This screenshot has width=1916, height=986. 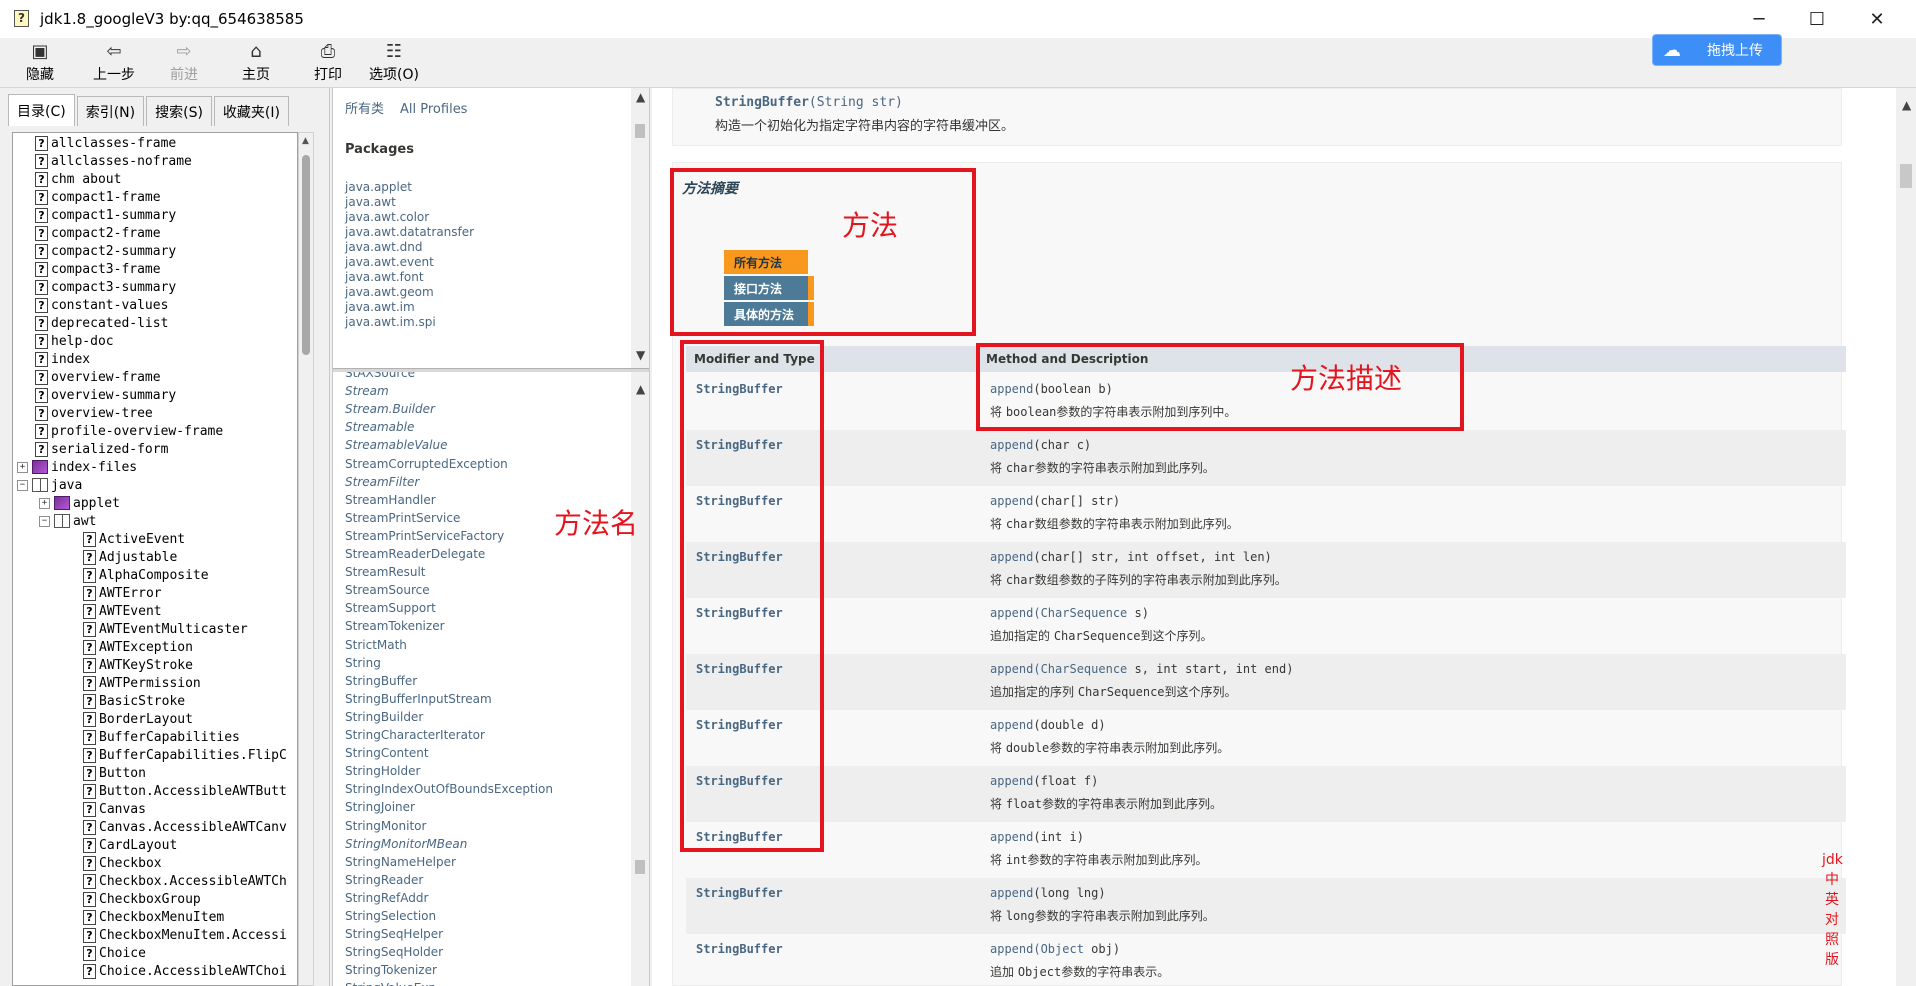 I want to click on class-link: StringJoiner, so click(x=380, y=807).